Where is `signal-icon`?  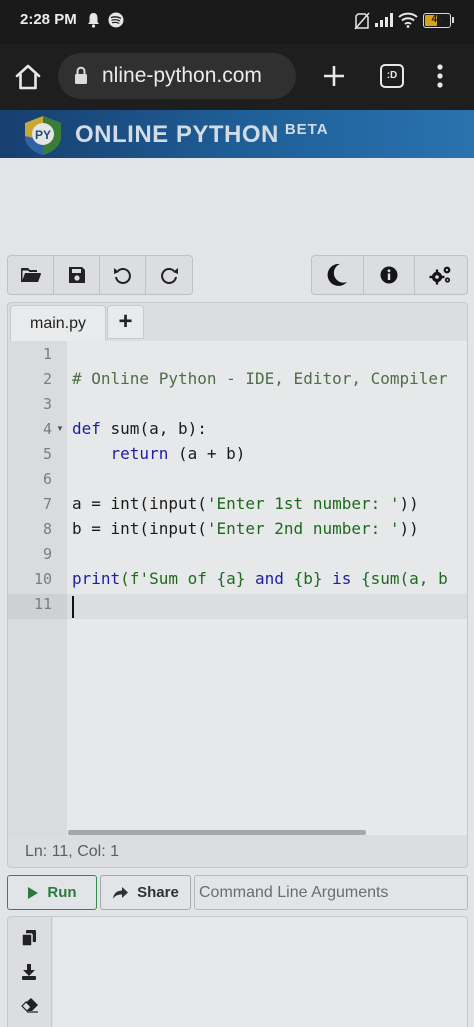
signal-icon is located at coordinates (384, 20).